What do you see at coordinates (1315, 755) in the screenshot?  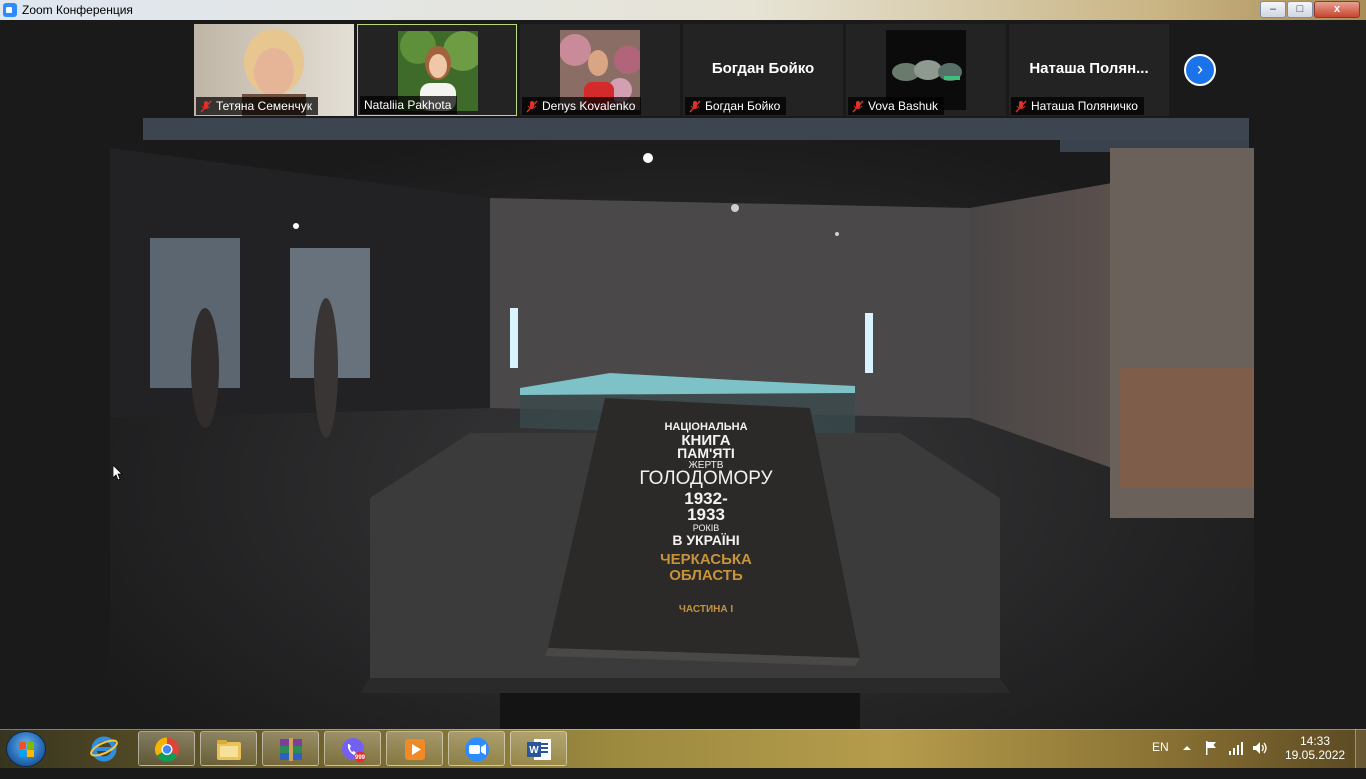 I see `clock-date: 19.05.2022` at bounding box center [1315, 755].